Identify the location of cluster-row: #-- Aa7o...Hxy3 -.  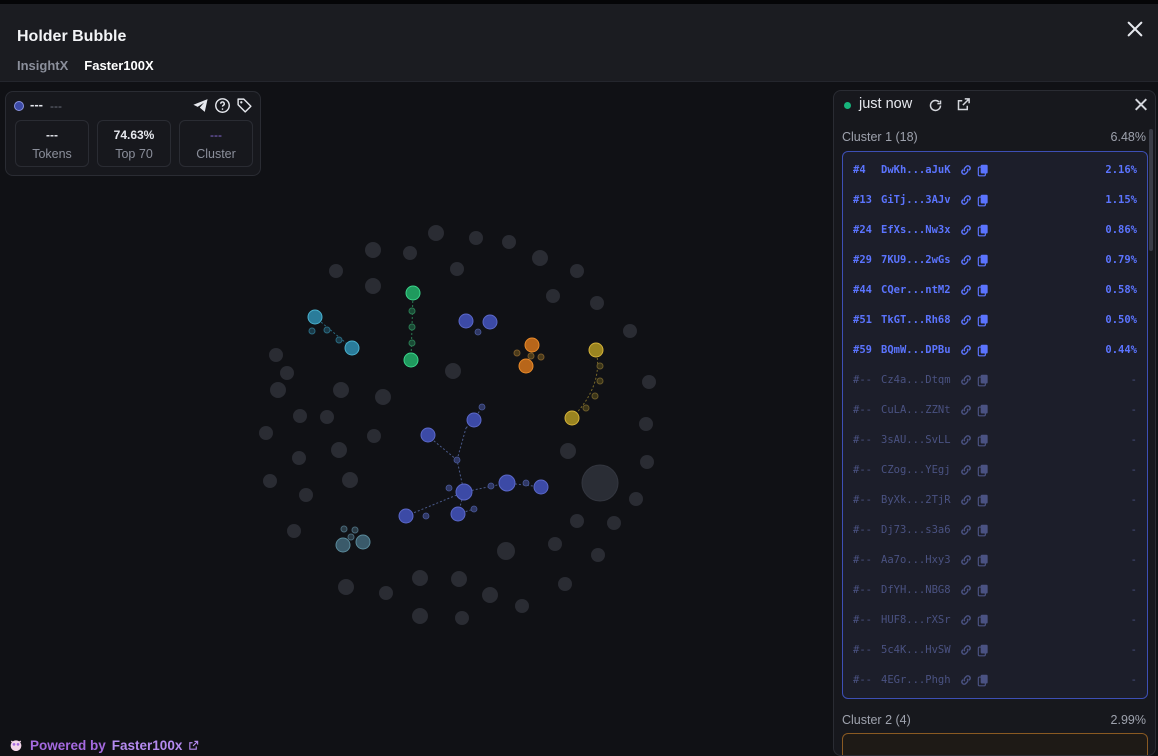
(995, 560).